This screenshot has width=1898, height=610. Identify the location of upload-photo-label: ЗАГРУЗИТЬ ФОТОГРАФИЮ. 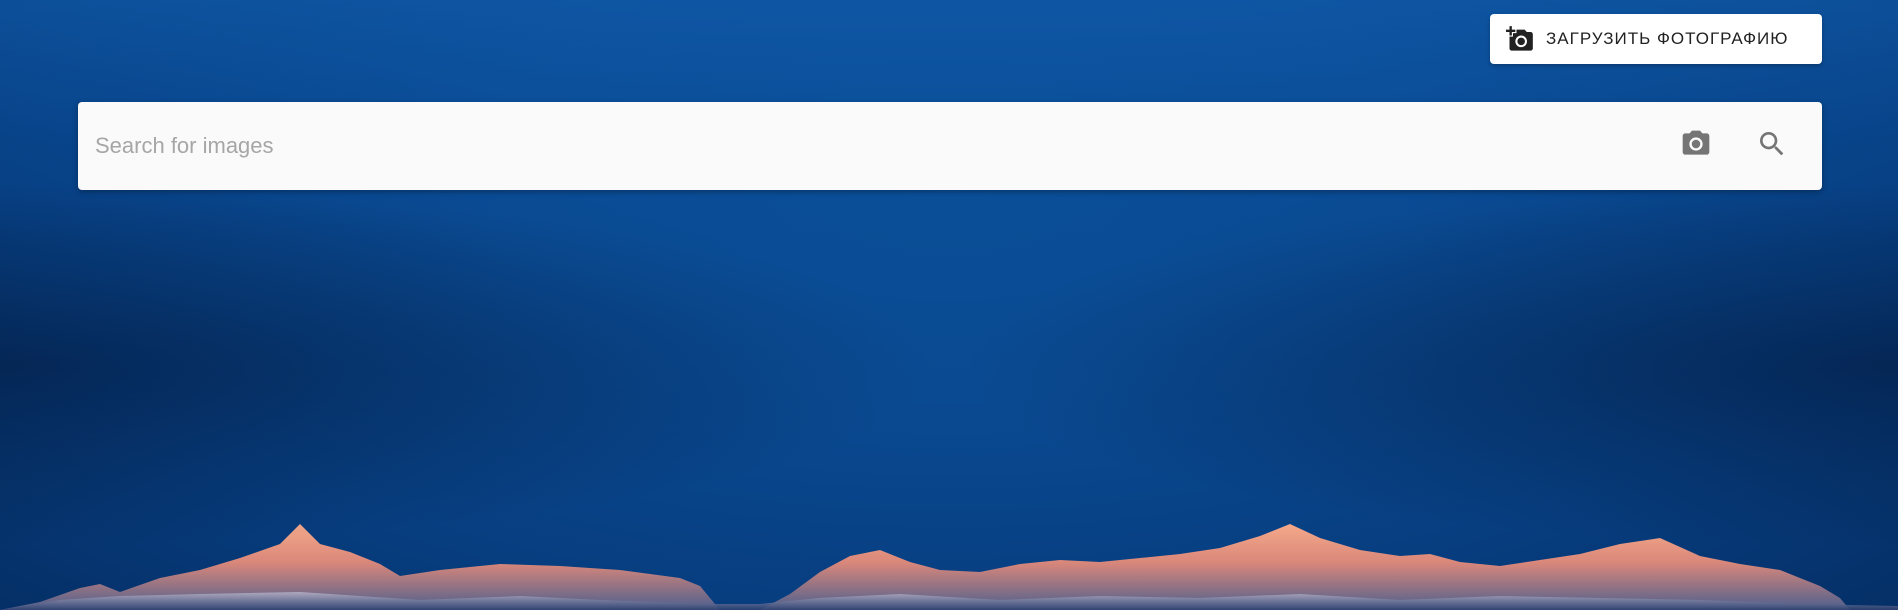
(1667, 38).